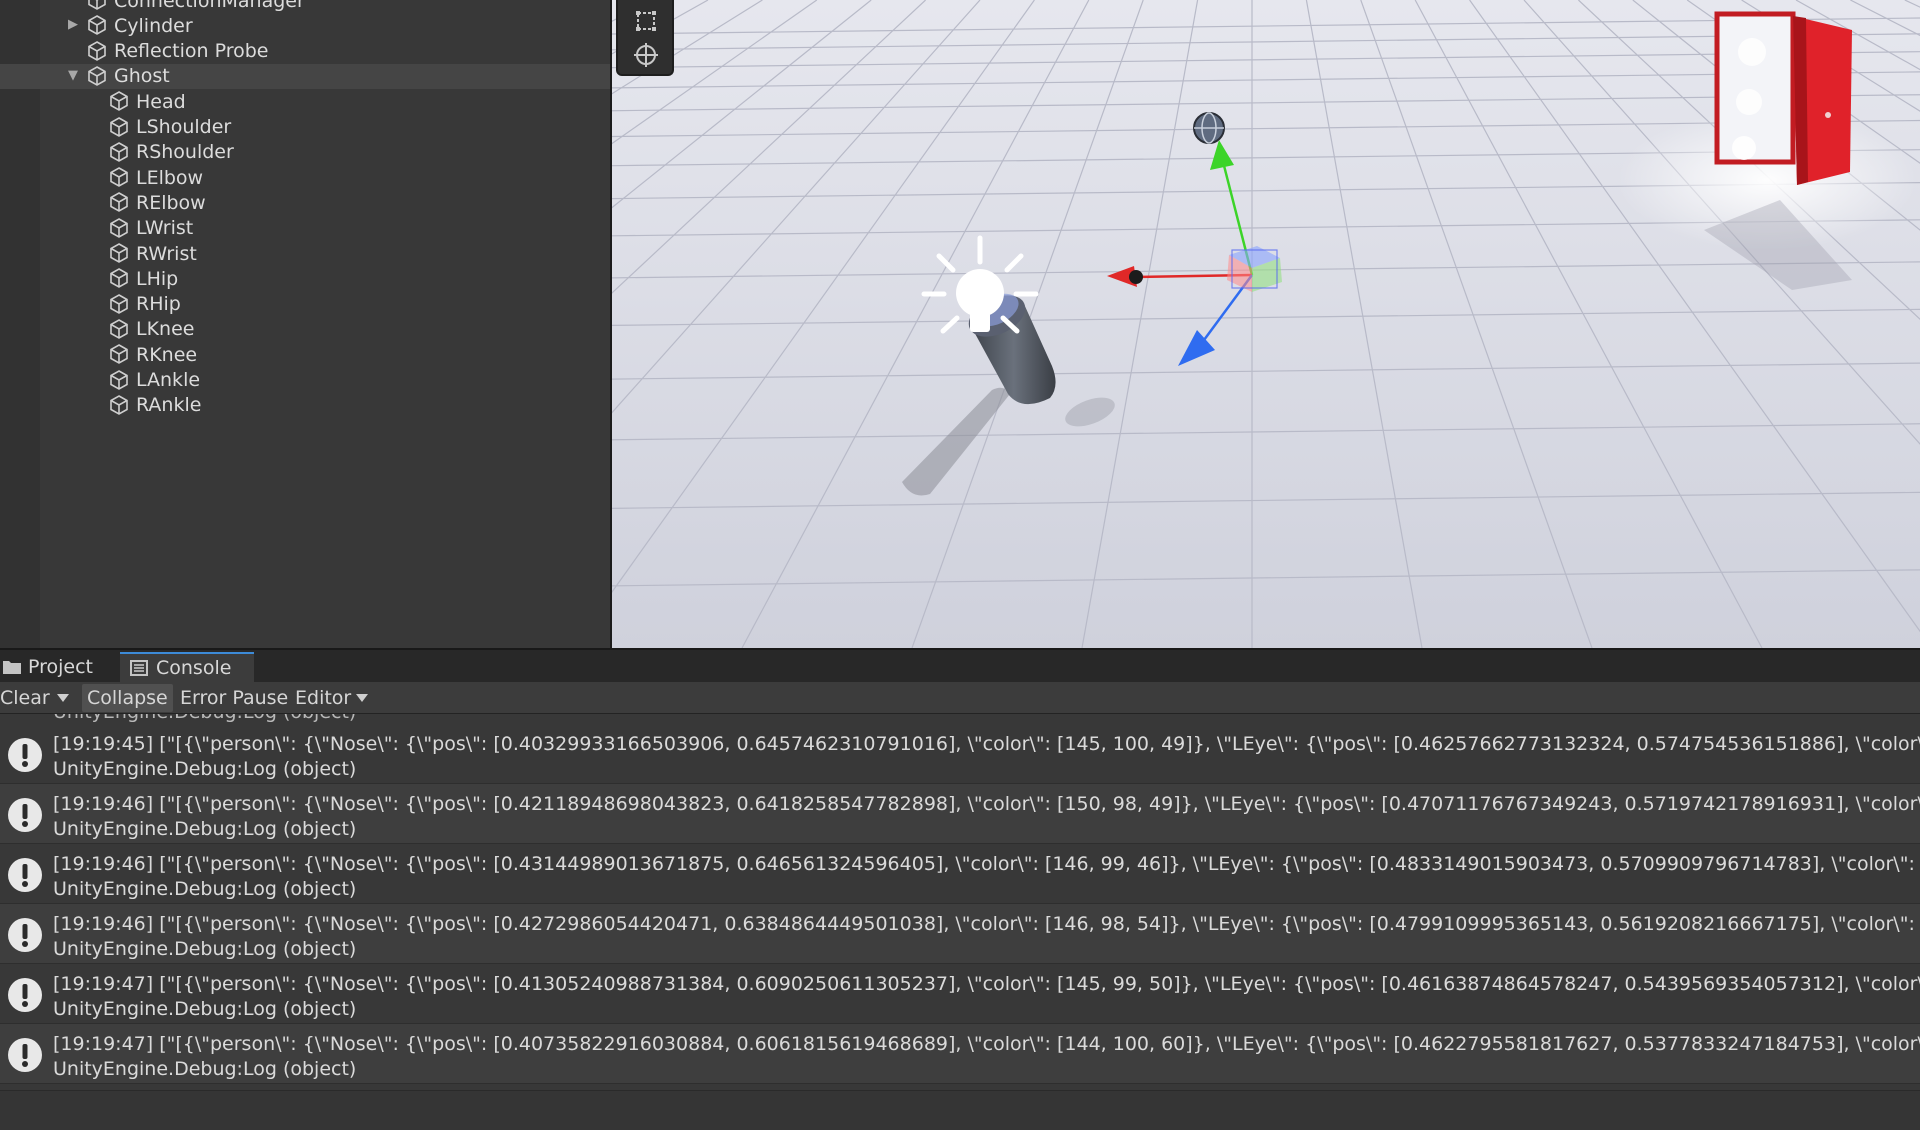 The width and height of the screenshot is (1920, 1130). I want to click on hierarchy-item-label: Head, so click(161, 101).